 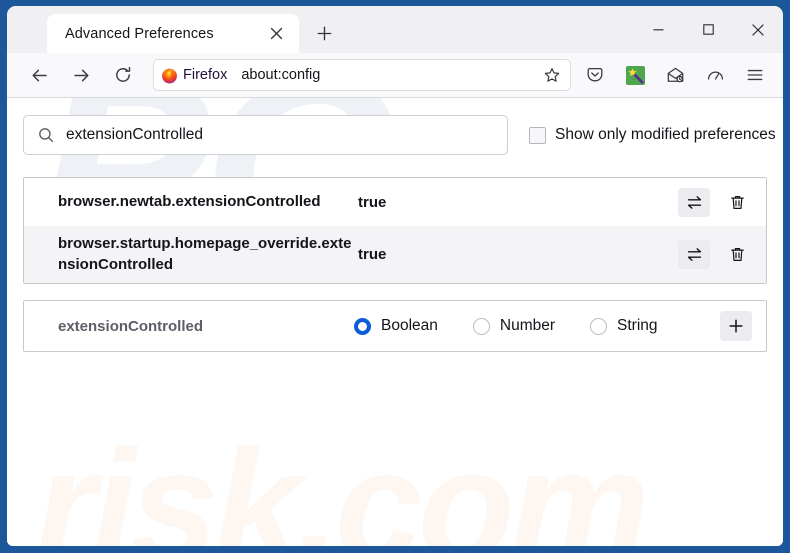 What do you see at coordinates (409, 326) in the screenshot?
I see `type-label-boolean: Boolean` at bounding box center [409, 326].